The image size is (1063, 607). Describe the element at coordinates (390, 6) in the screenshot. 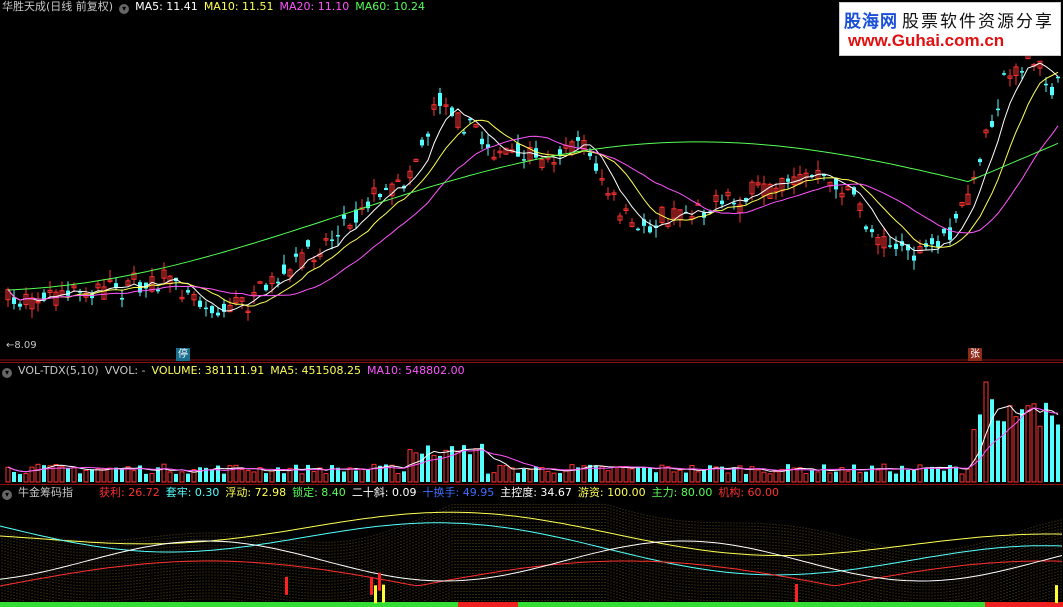

I see `ma60-value: MA60: 10.24` at that location.